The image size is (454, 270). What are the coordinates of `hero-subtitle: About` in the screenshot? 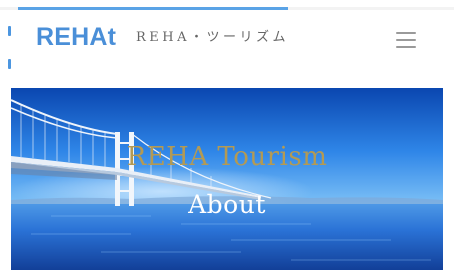 It's located at (227, 204).